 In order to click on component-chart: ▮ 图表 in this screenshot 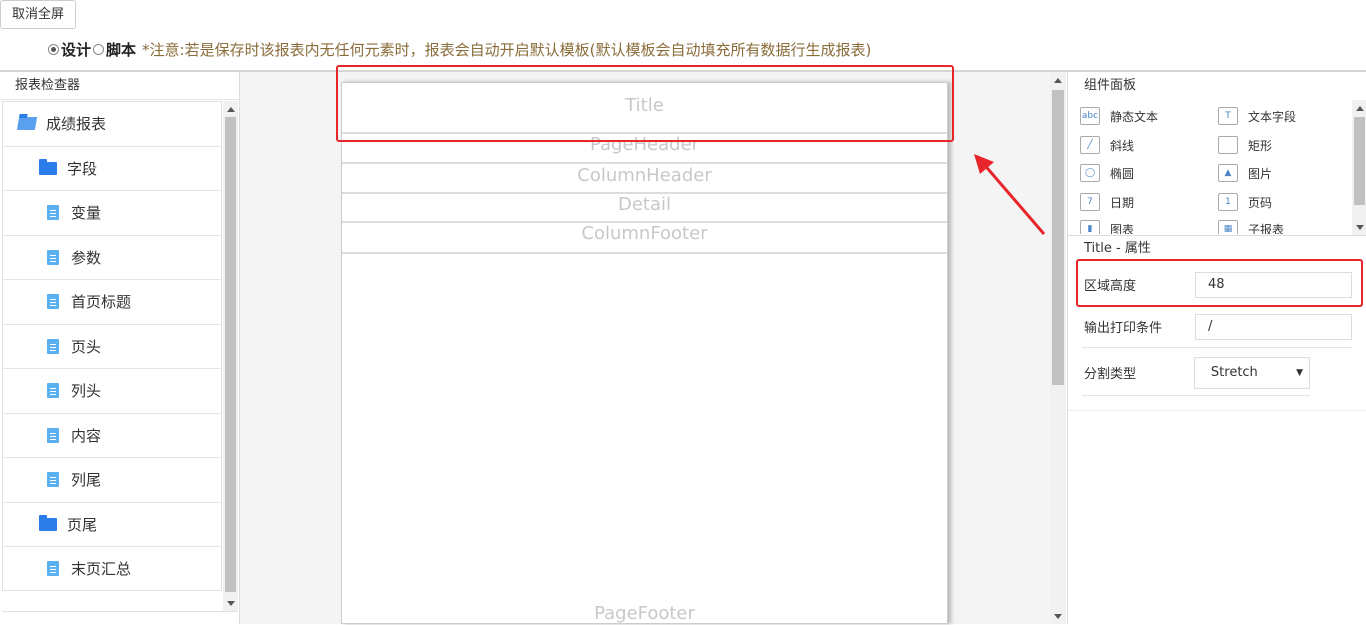, I will do `click(1107, 226)`.